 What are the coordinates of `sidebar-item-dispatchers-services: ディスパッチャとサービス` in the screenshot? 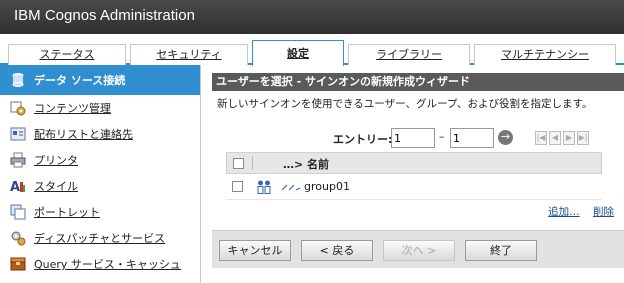 It's located at (100, 238).